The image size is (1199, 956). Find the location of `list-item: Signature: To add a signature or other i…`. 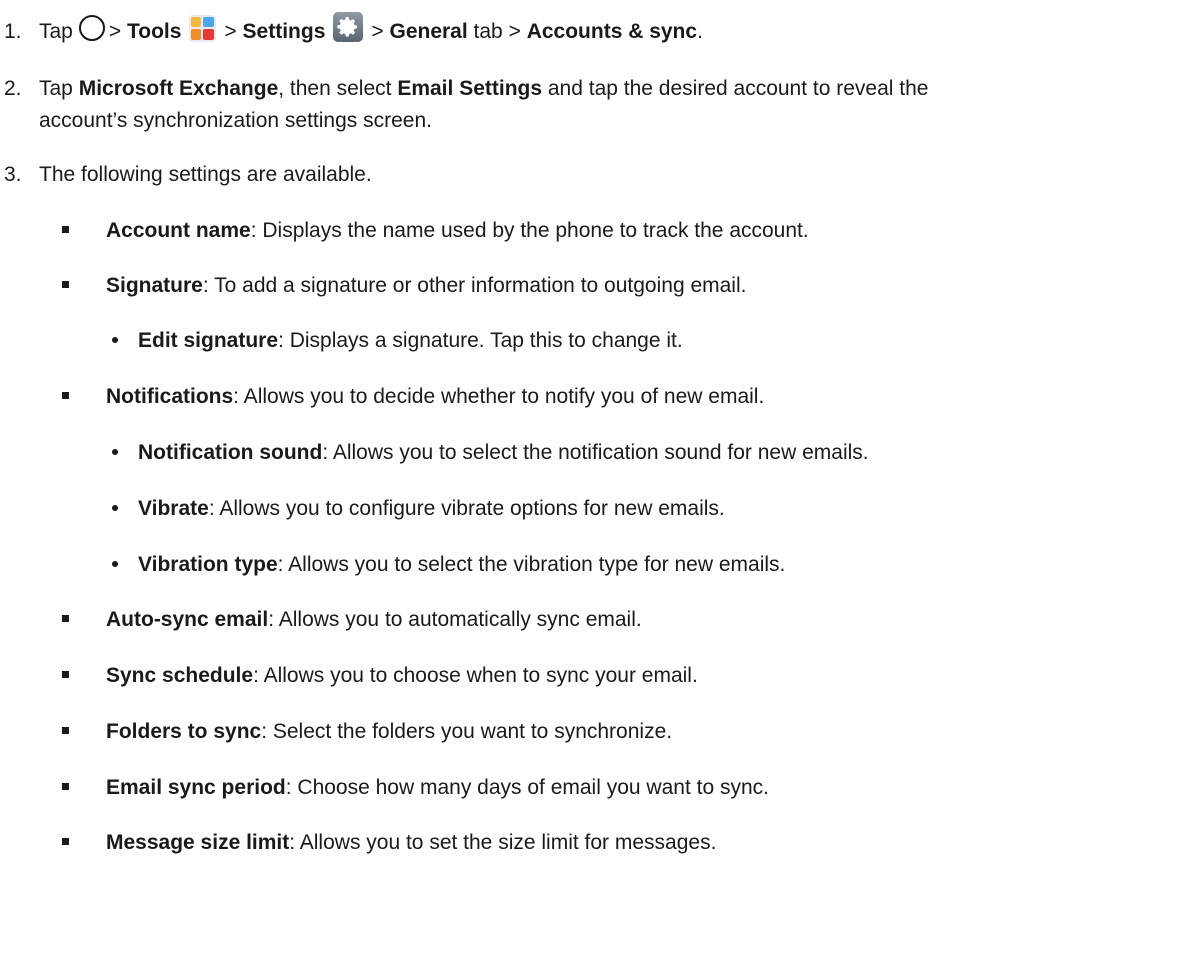

list-item: Signature: To add a signature or other i… is located at coordinates (404, 286).